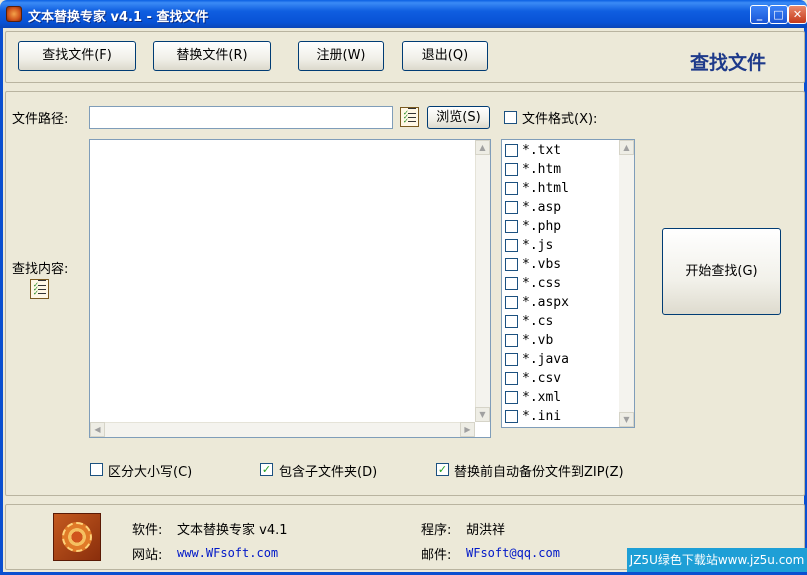 The width and height of the screenshot is (807, 575). I want to click on software-value: 文本替换专家 v4.1, so click(232, 530).